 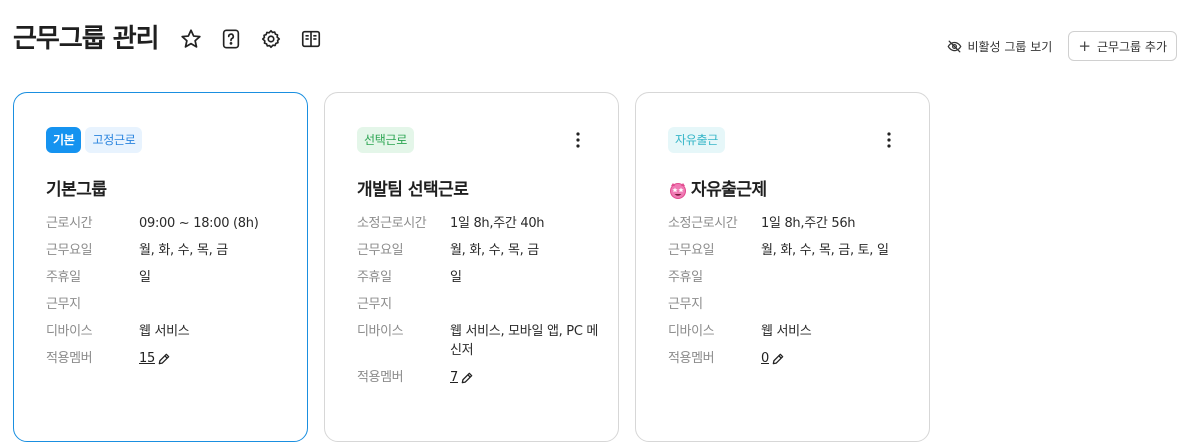 What do you see at coordinates (836, 358) in the screenshot?
I see `member-count: 0` at bounding box center [836, 358].